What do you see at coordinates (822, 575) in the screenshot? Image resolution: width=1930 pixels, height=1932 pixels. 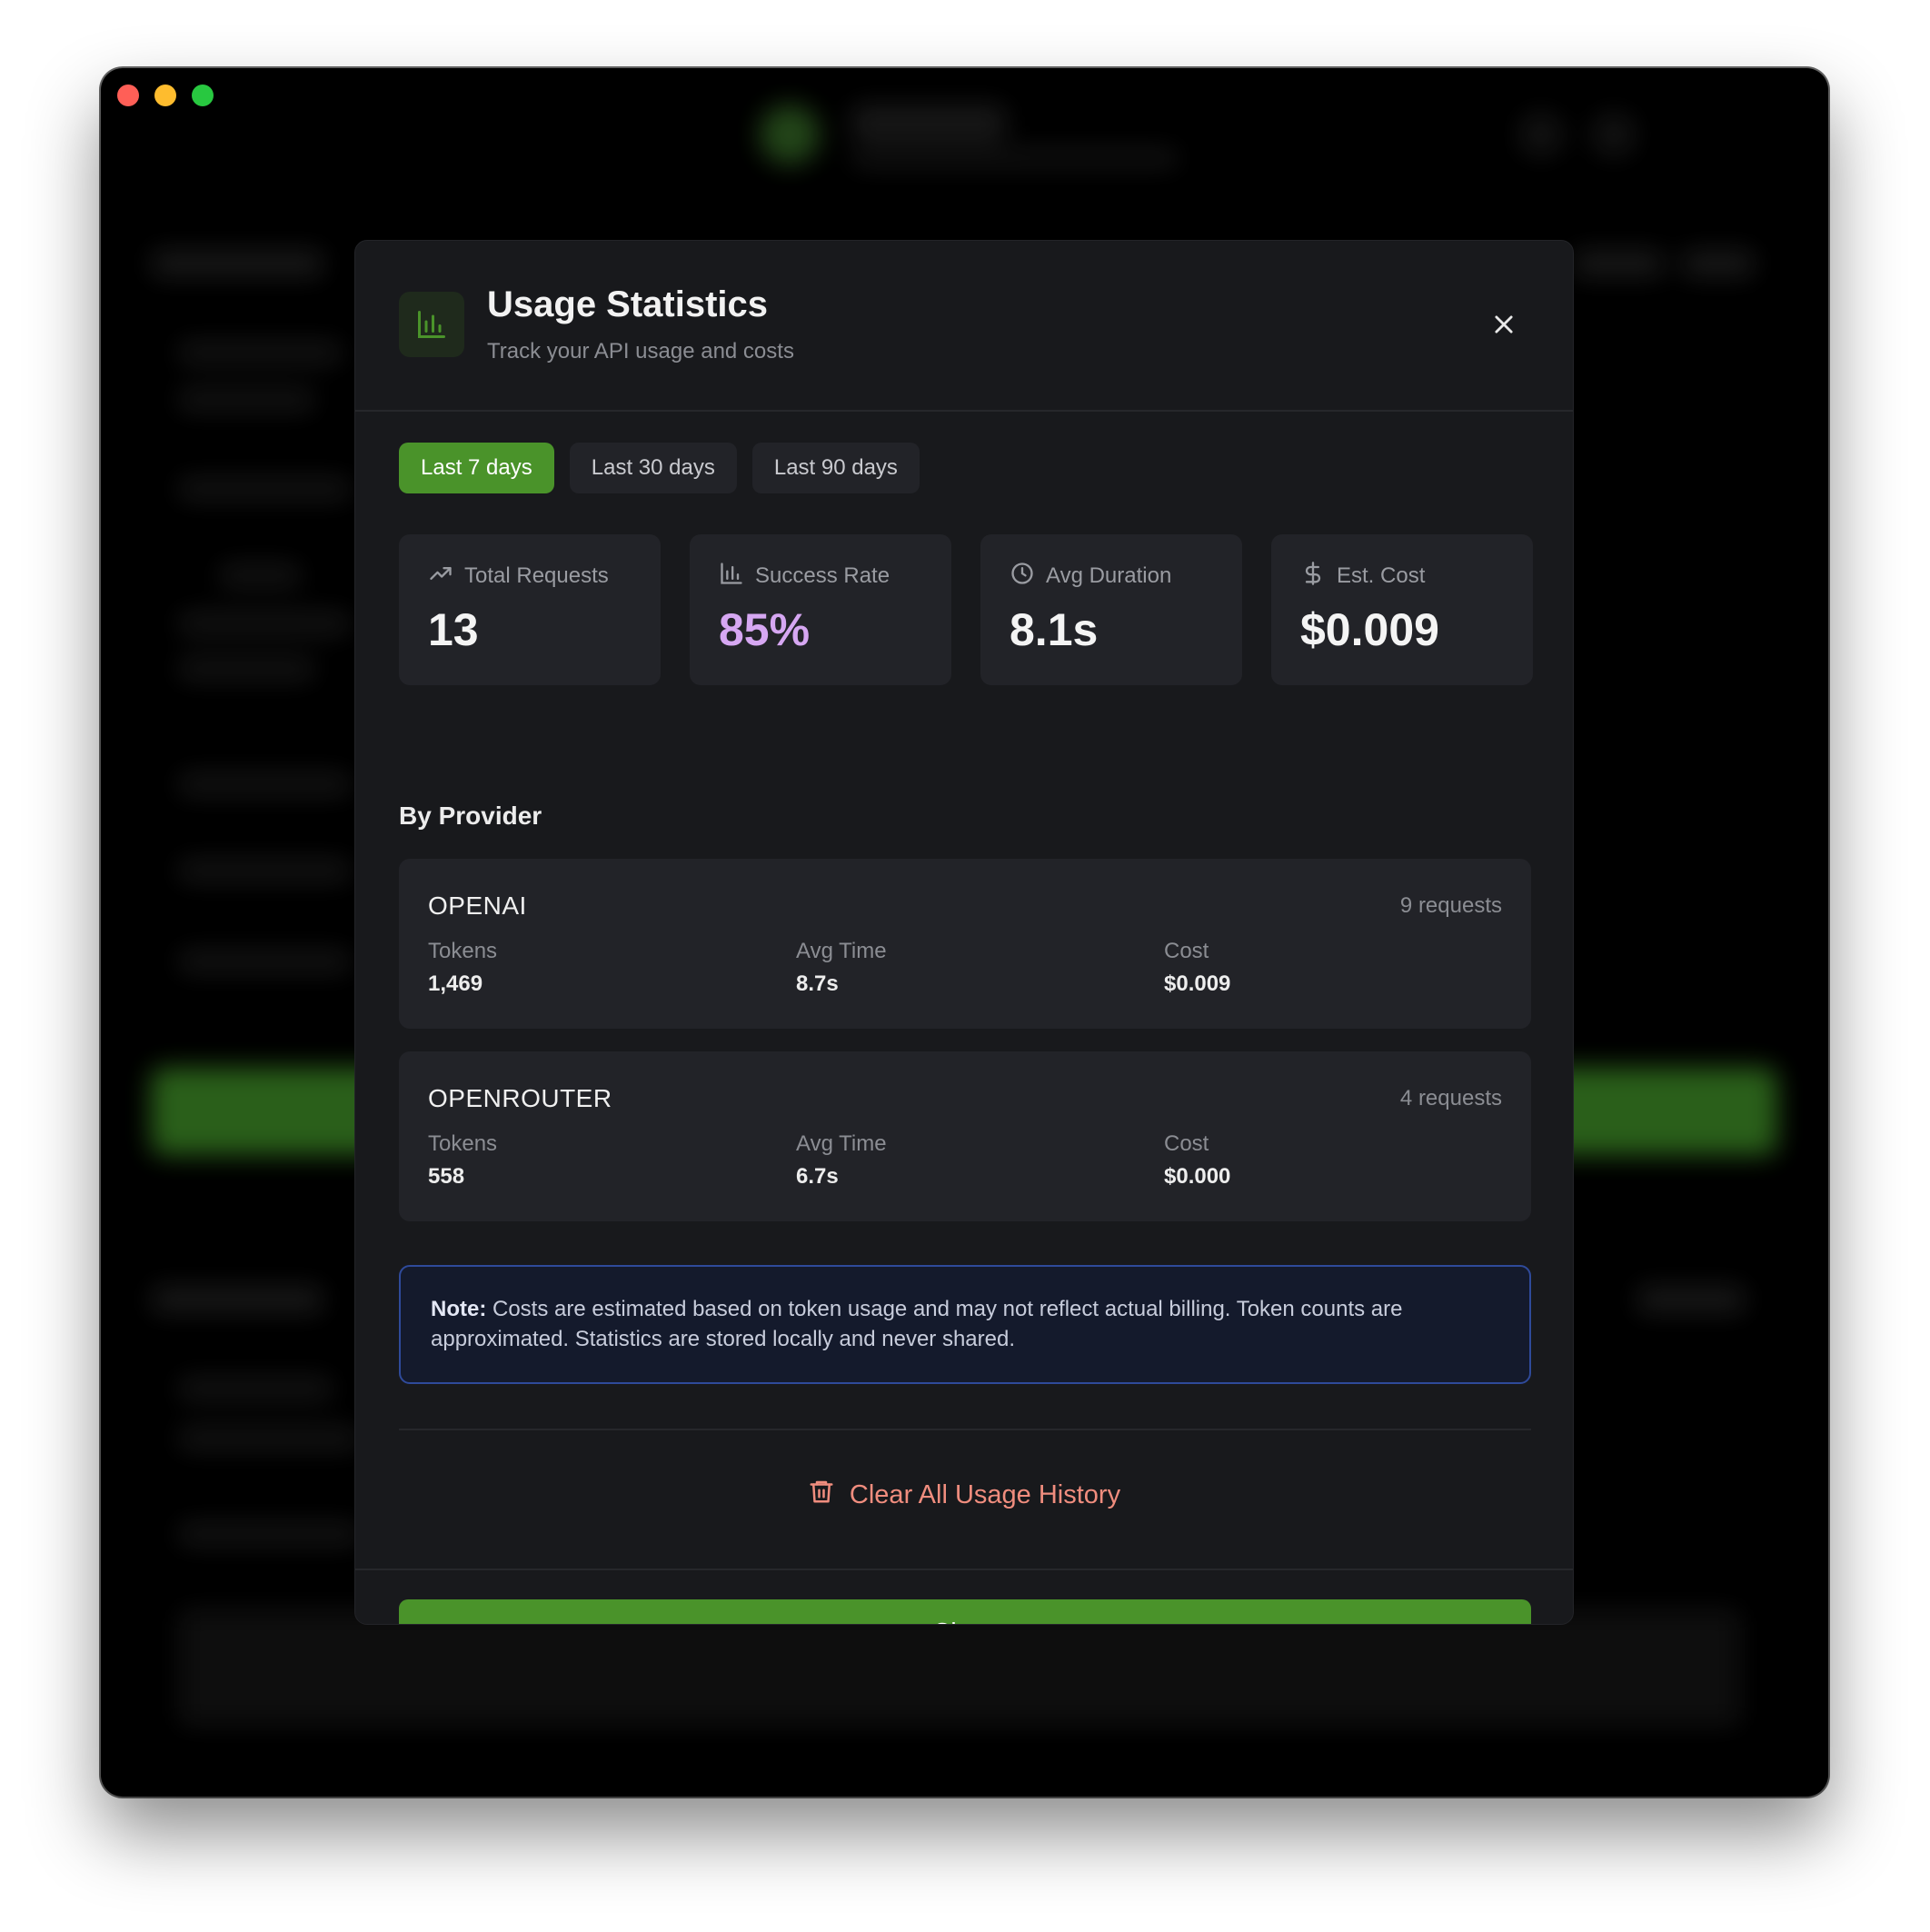 I see `stat-label: Success Rate` at bounding box center [822, 575].